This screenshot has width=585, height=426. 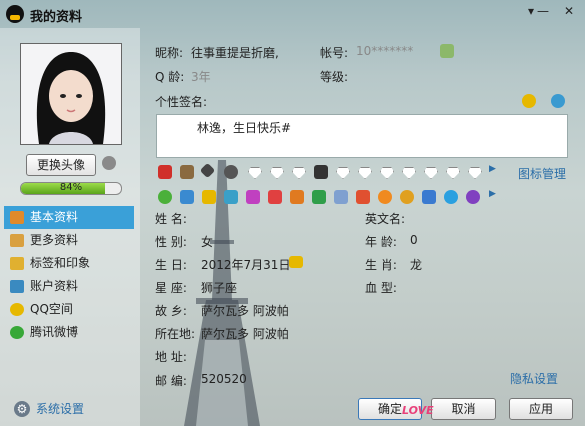 What do you see at coordinates (169, 53) in the screenshot?
I see `nickname-label: 昵称:` at bounding box center [169, 53].